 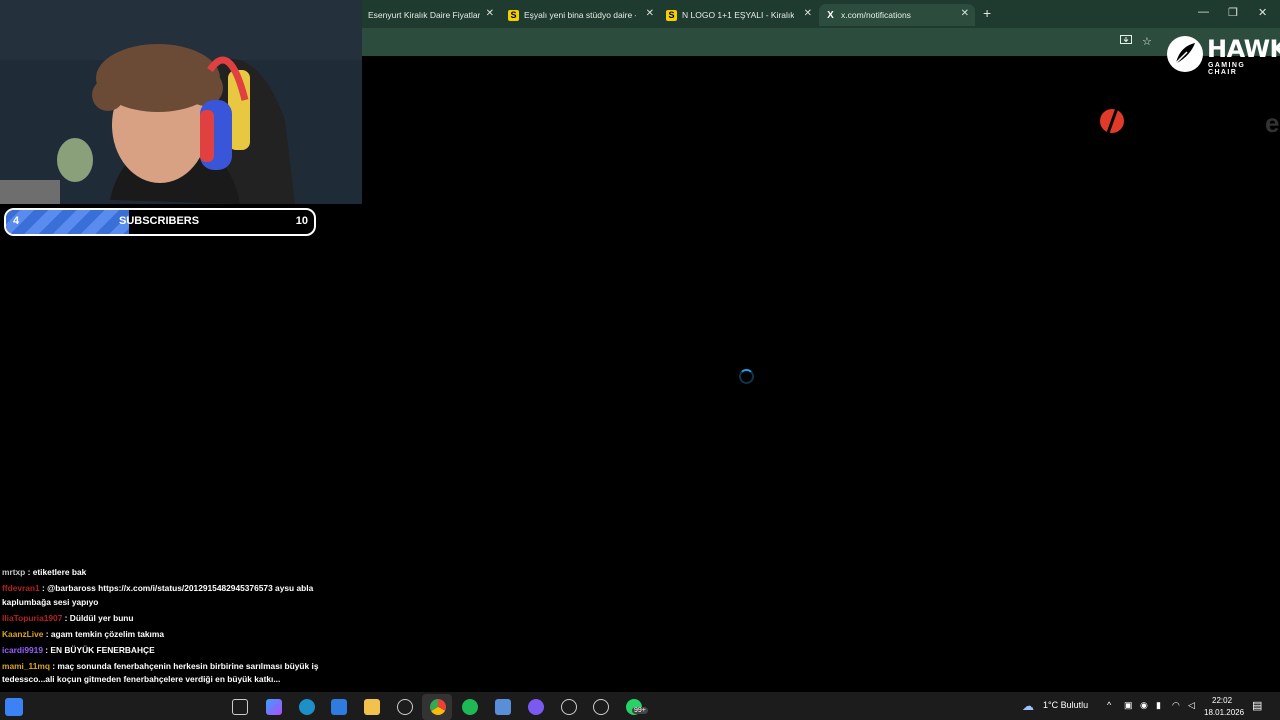 I want to click on minimize-button: —, so click(x=1203, y=12).